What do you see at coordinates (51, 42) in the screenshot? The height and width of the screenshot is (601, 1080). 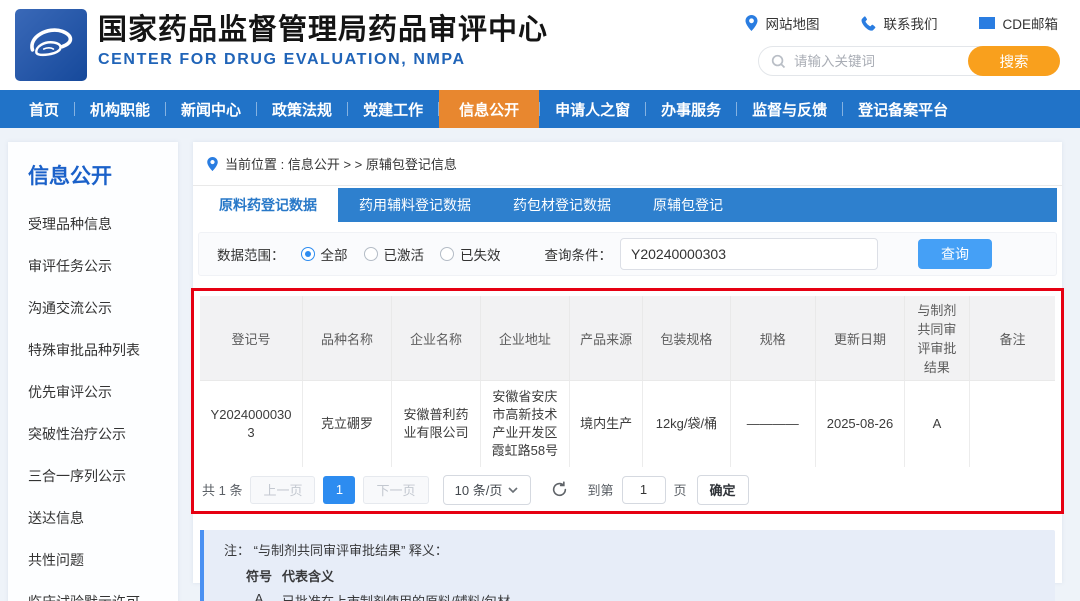 I see `cde-logo-swoosh` at bounding box center [51, 42].